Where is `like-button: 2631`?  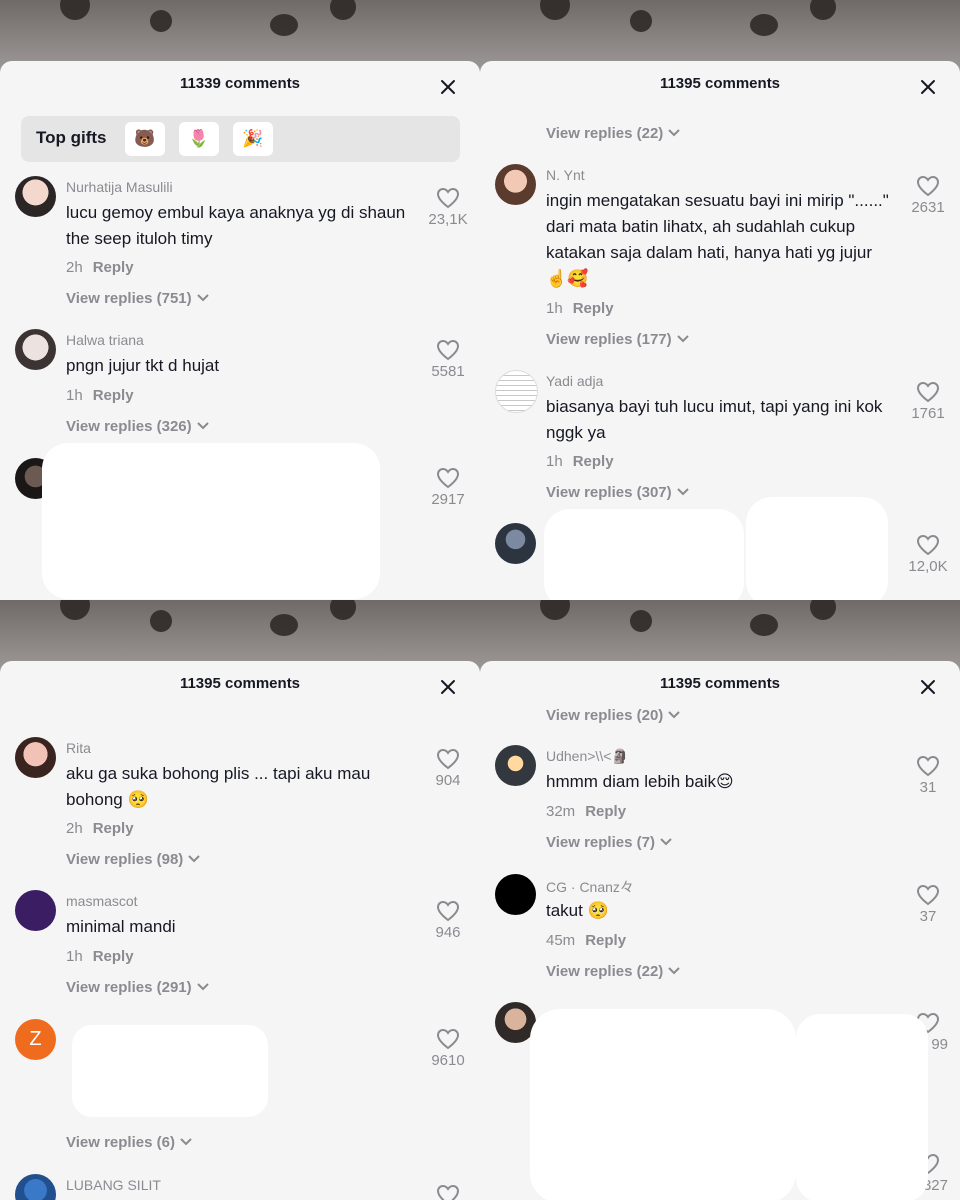
like-button: 2631 is located at coordinates (928, 195).